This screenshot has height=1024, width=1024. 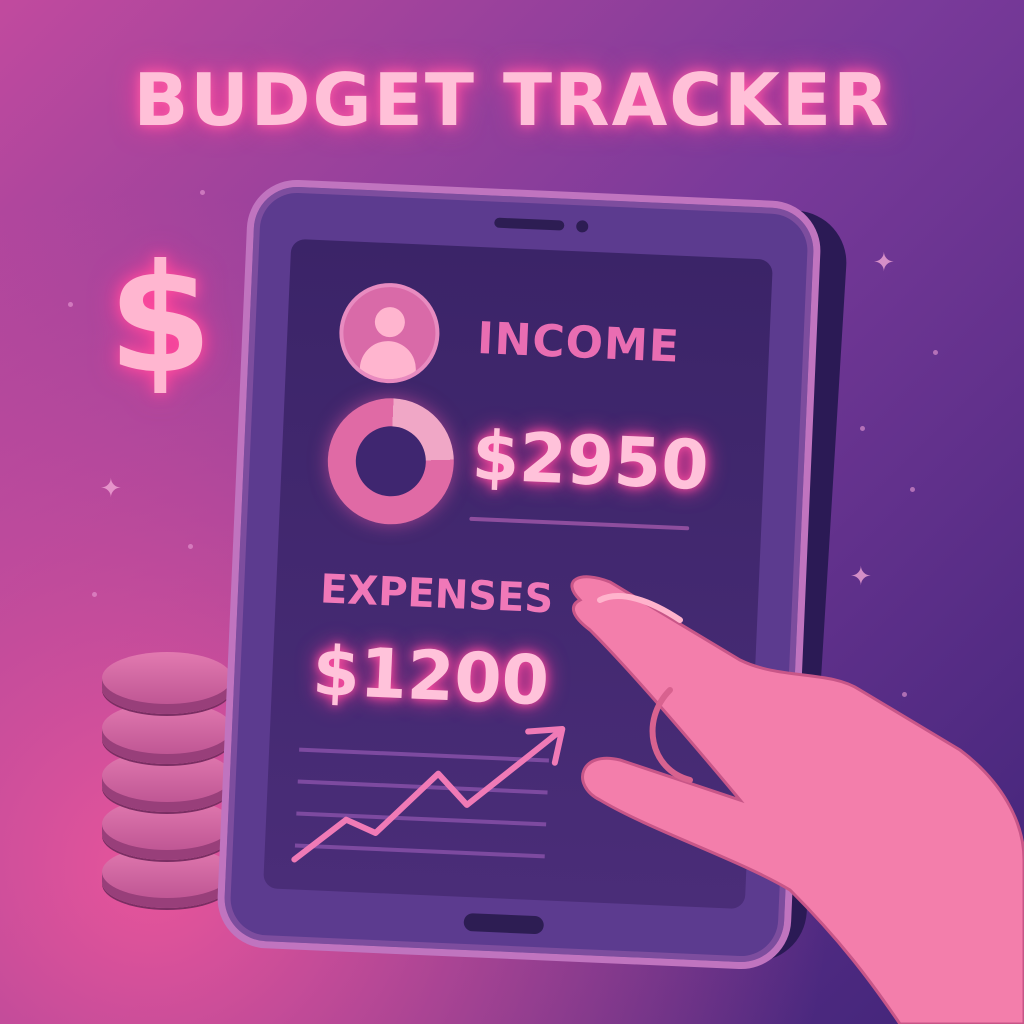 I want to click on divider, so click(x=579, y=523).